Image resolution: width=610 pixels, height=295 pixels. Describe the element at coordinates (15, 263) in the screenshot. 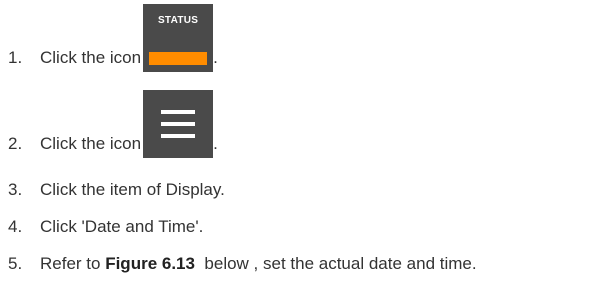

I see `step-number: 5.` at that location.